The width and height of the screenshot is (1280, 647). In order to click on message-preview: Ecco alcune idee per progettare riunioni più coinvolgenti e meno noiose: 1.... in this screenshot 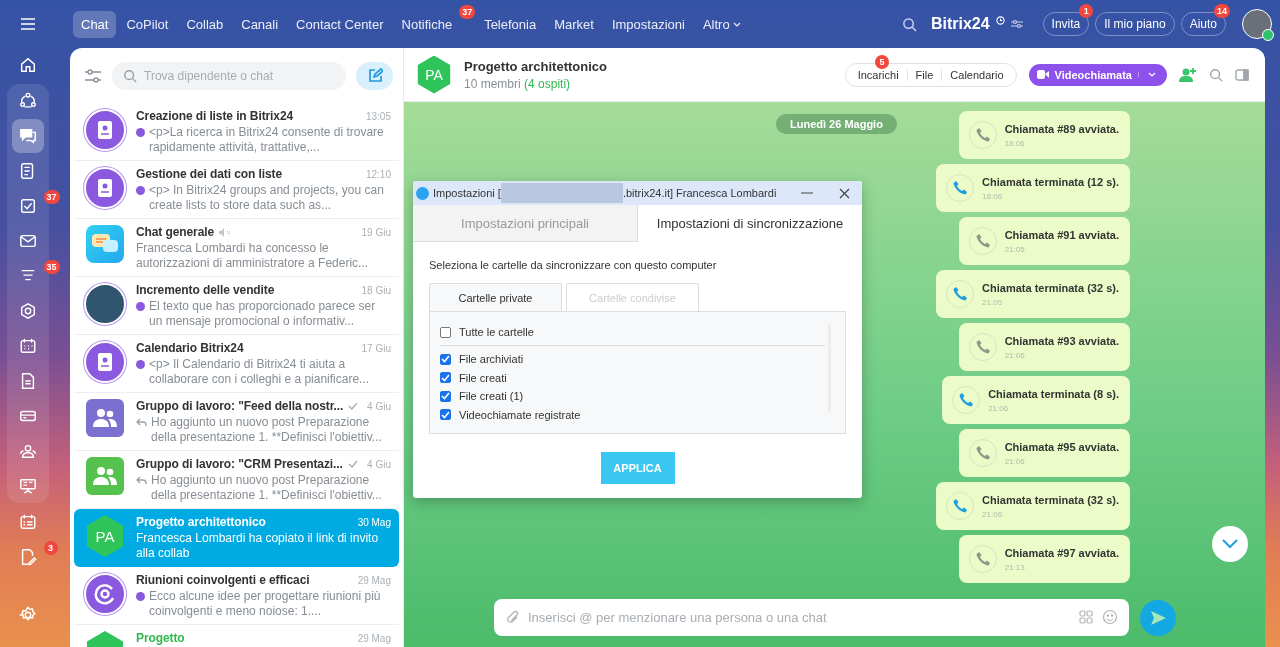, I will do `click(265, 604)`.